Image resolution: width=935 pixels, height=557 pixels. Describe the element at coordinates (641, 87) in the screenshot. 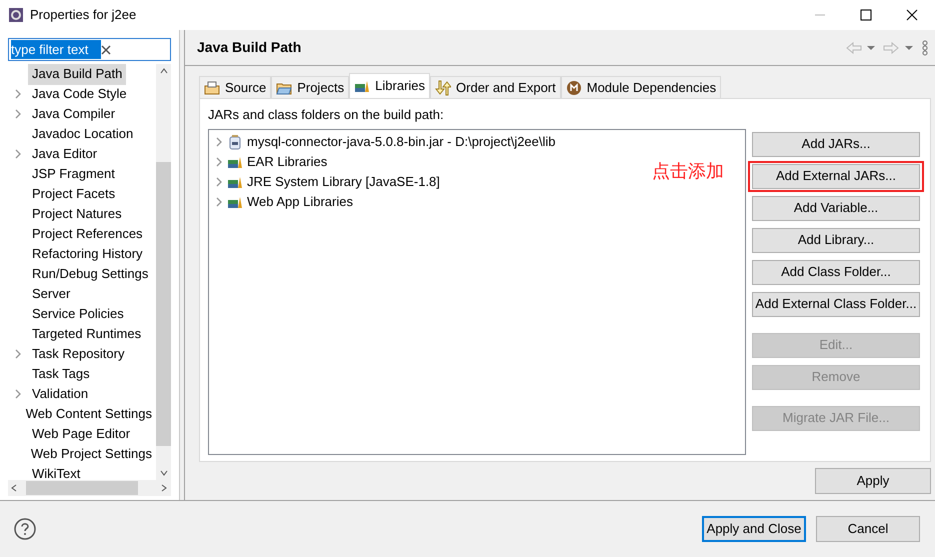

I see `tab: Module Dependencies` at that location.